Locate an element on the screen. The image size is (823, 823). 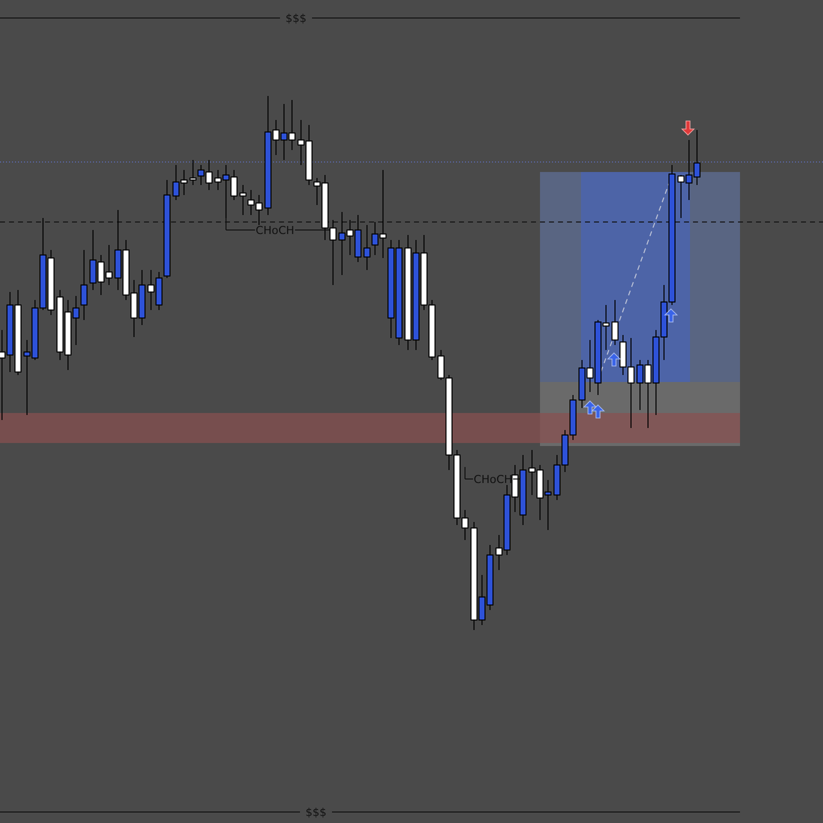
down-arrow-icon is located at coordinates (688, 128).